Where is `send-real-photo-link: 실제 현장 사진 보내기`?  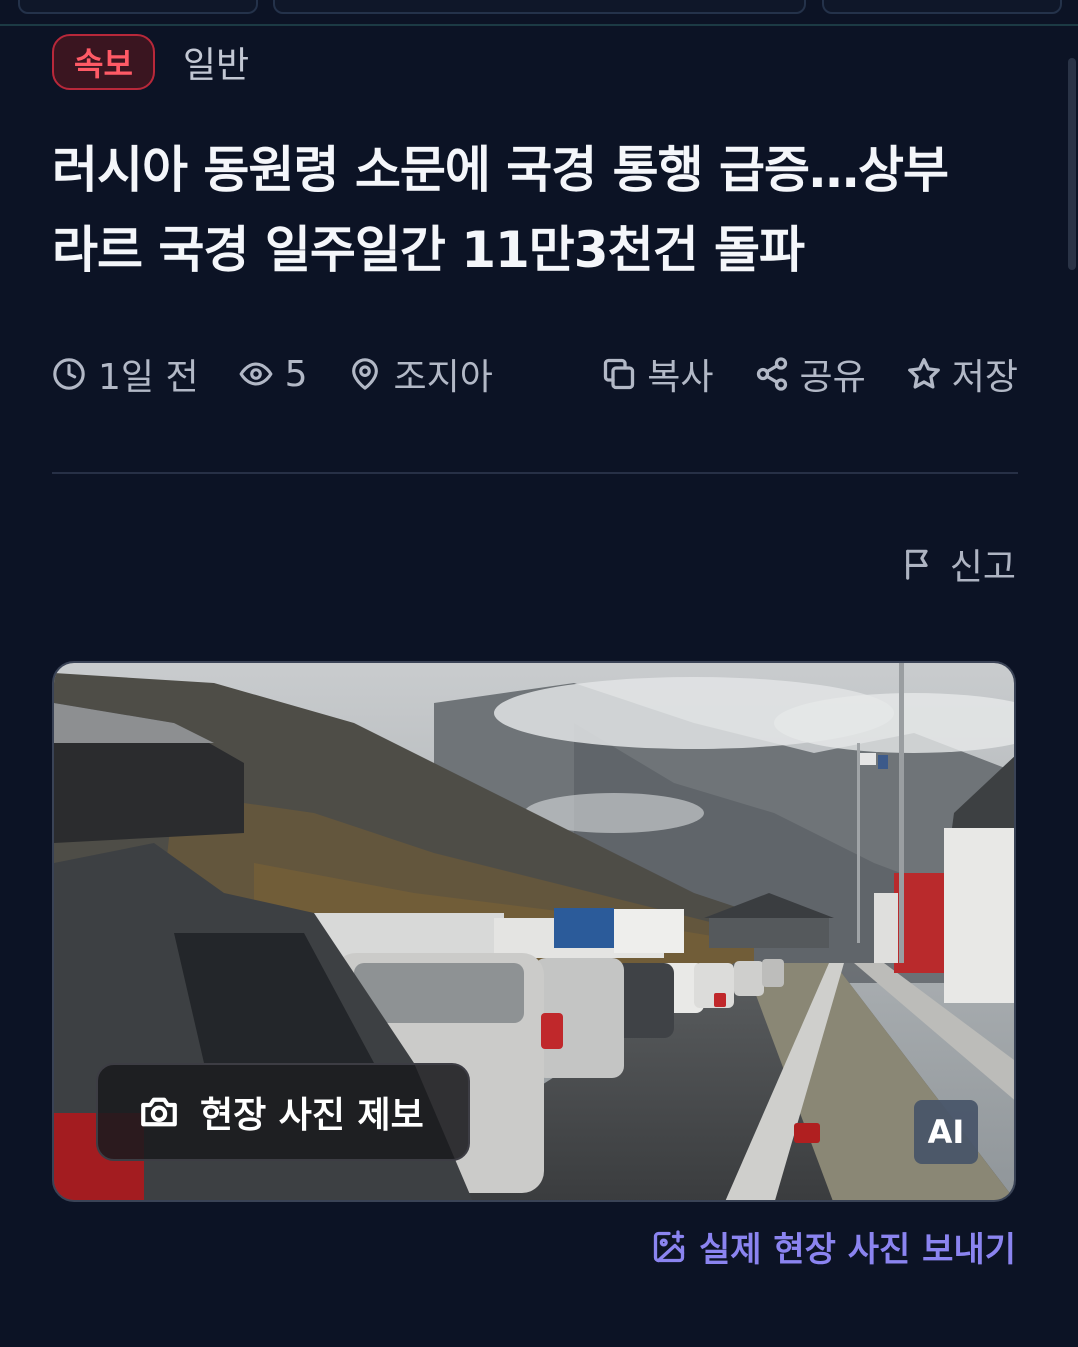
send-real-photo-link: 실제 현장 사진 보내기 is located at coordinates (833, 1246).